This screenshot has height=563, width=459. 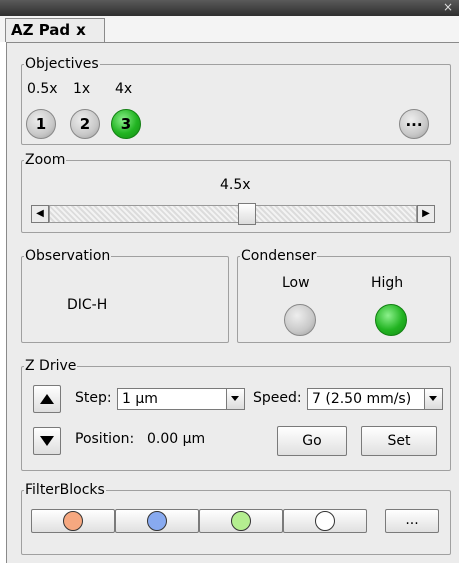 I want to click on zoom-legend: Zoom, so click(x=45, y=160).